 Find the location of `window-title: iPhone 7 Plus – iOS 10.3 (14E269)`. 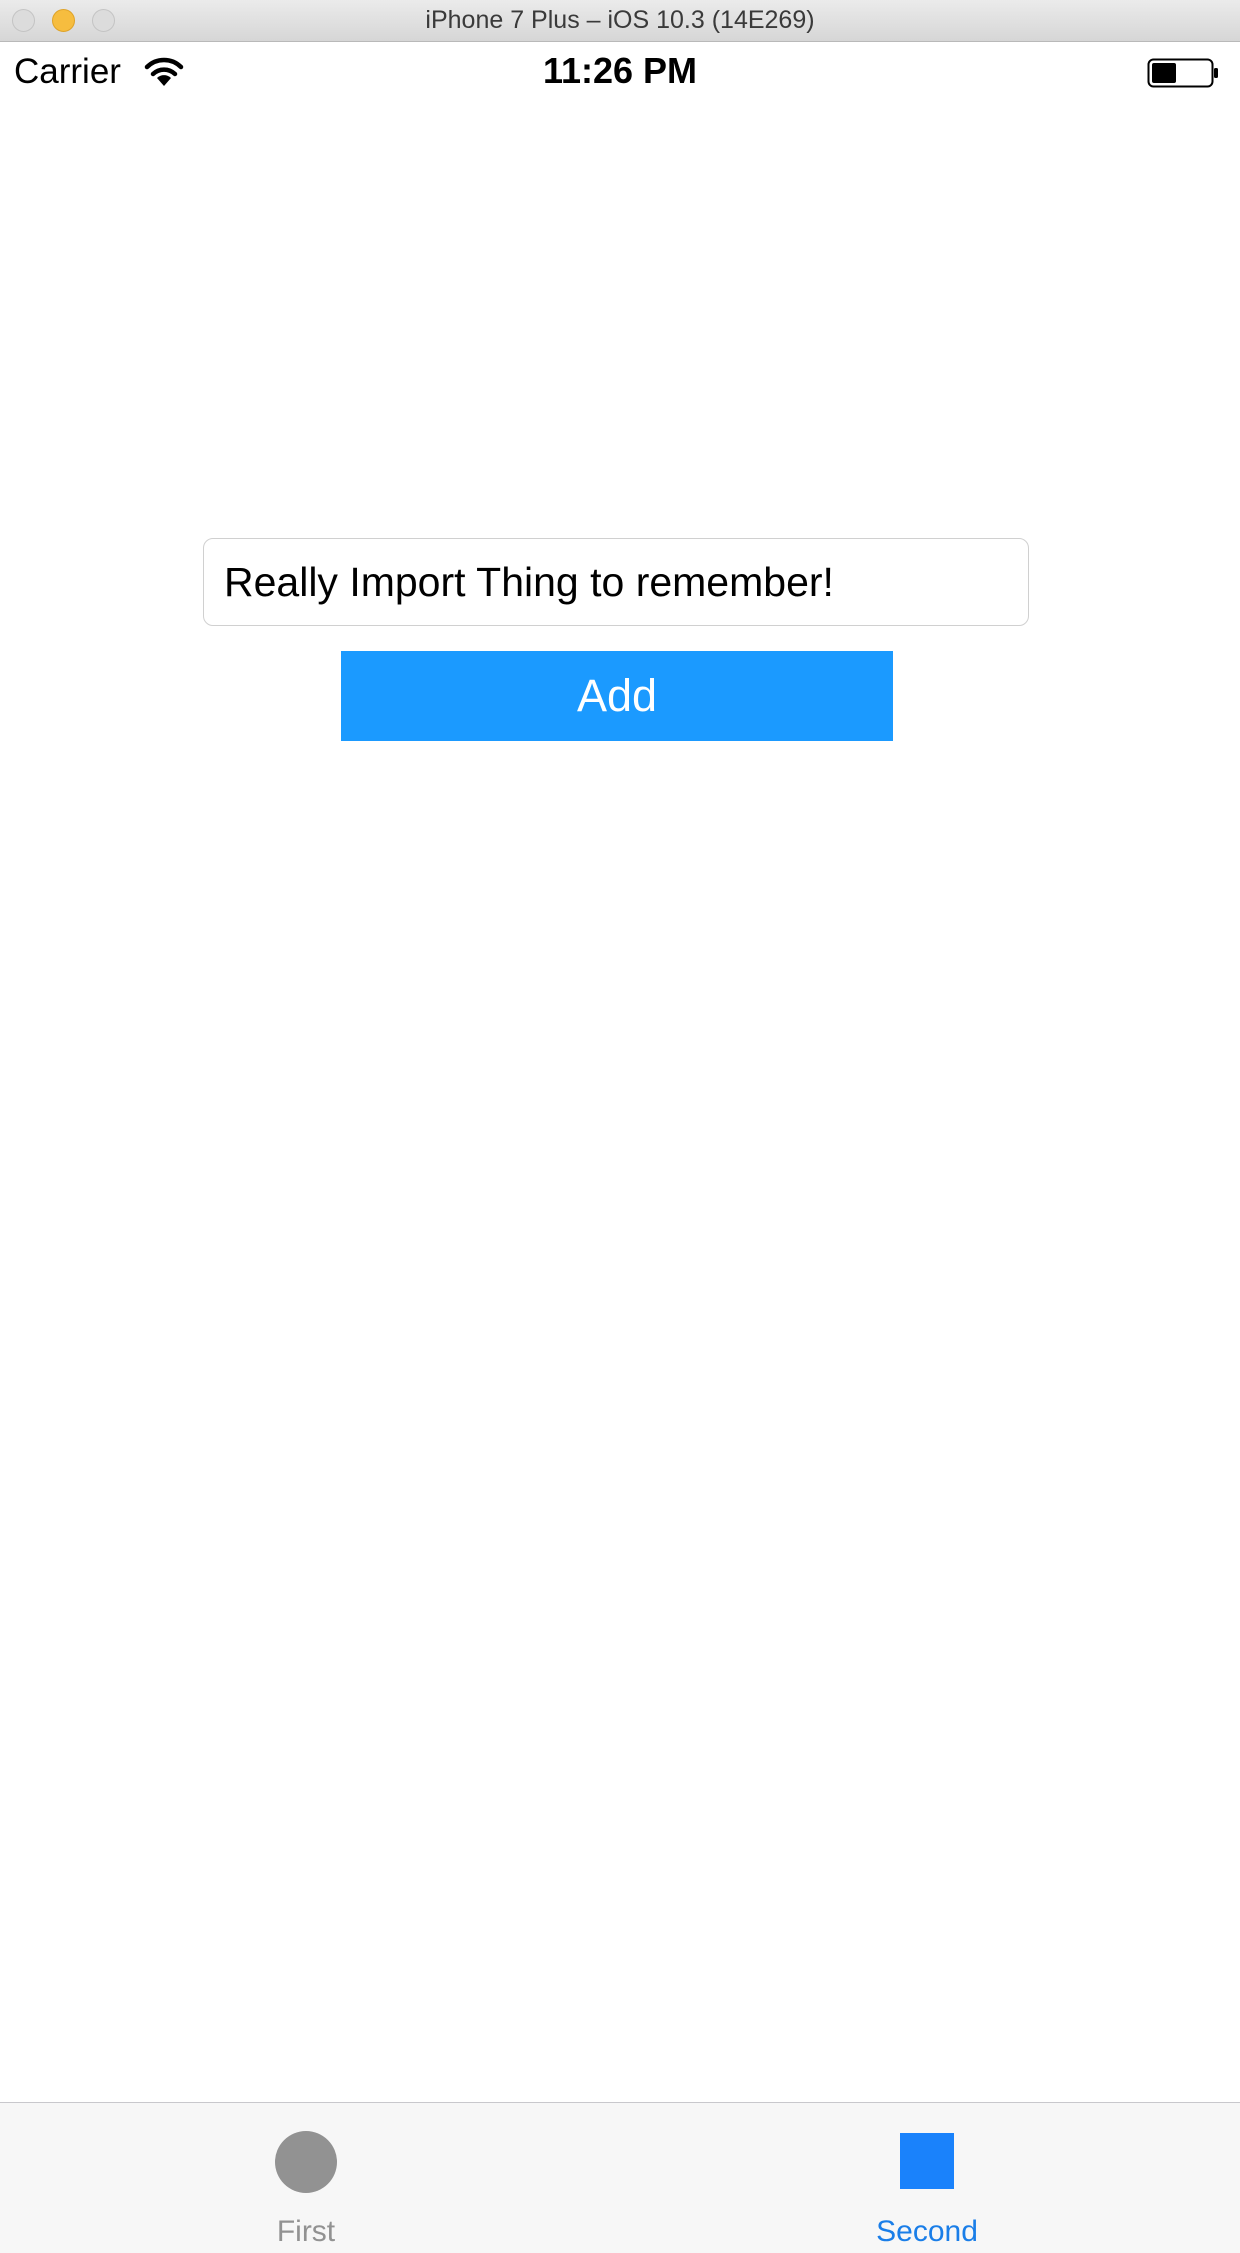

window-title: iPhone 7 Plus – iOS 10.3 (14E269) is located at coordinates (620, 20).